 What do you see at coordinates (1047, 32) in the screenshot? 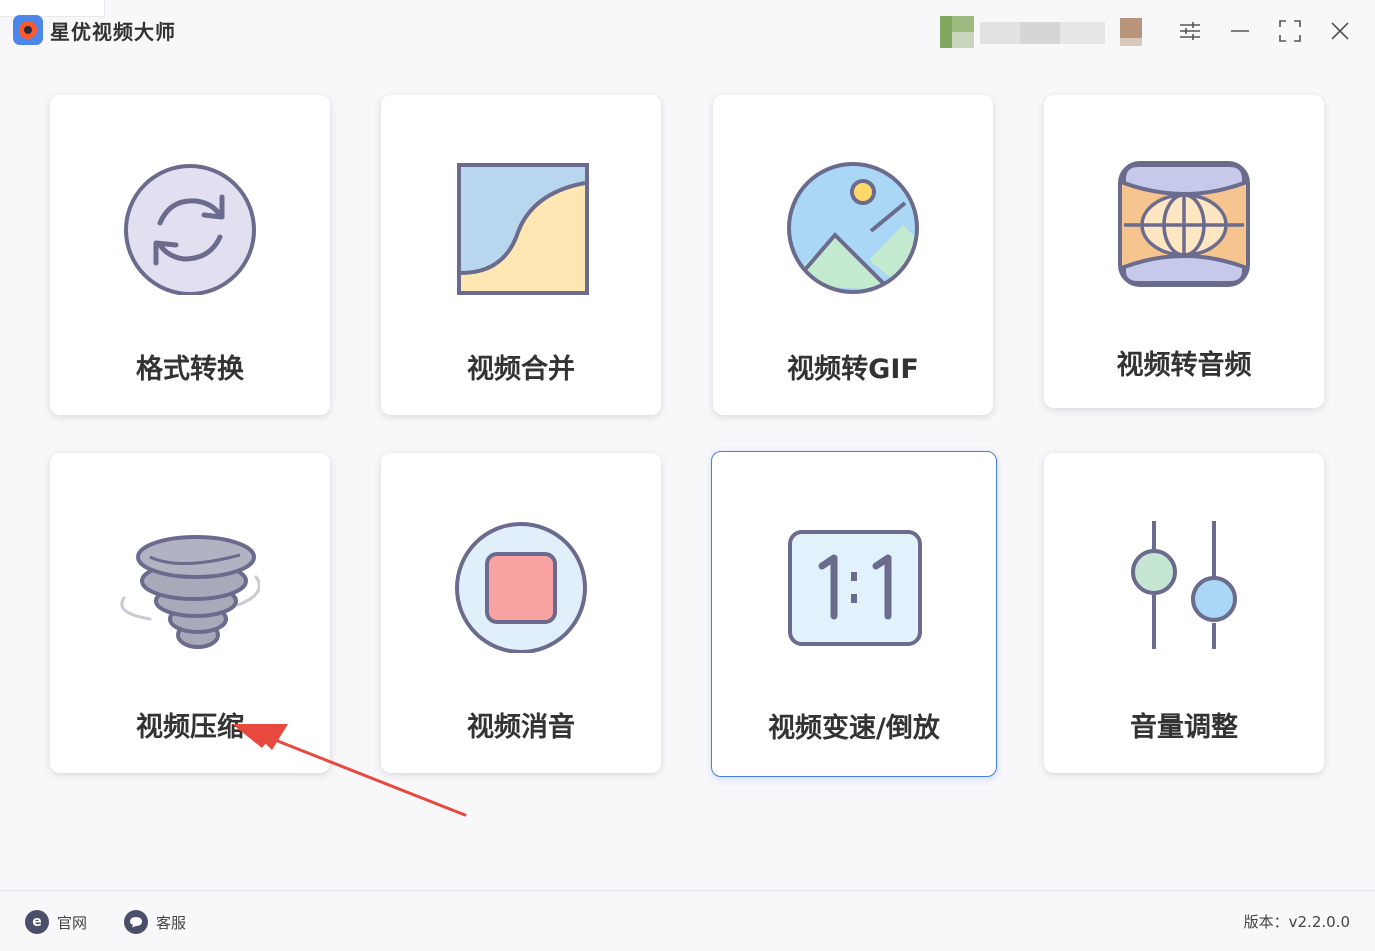
I see `user-avatar-blurred` at bounding box center [1047, 32].